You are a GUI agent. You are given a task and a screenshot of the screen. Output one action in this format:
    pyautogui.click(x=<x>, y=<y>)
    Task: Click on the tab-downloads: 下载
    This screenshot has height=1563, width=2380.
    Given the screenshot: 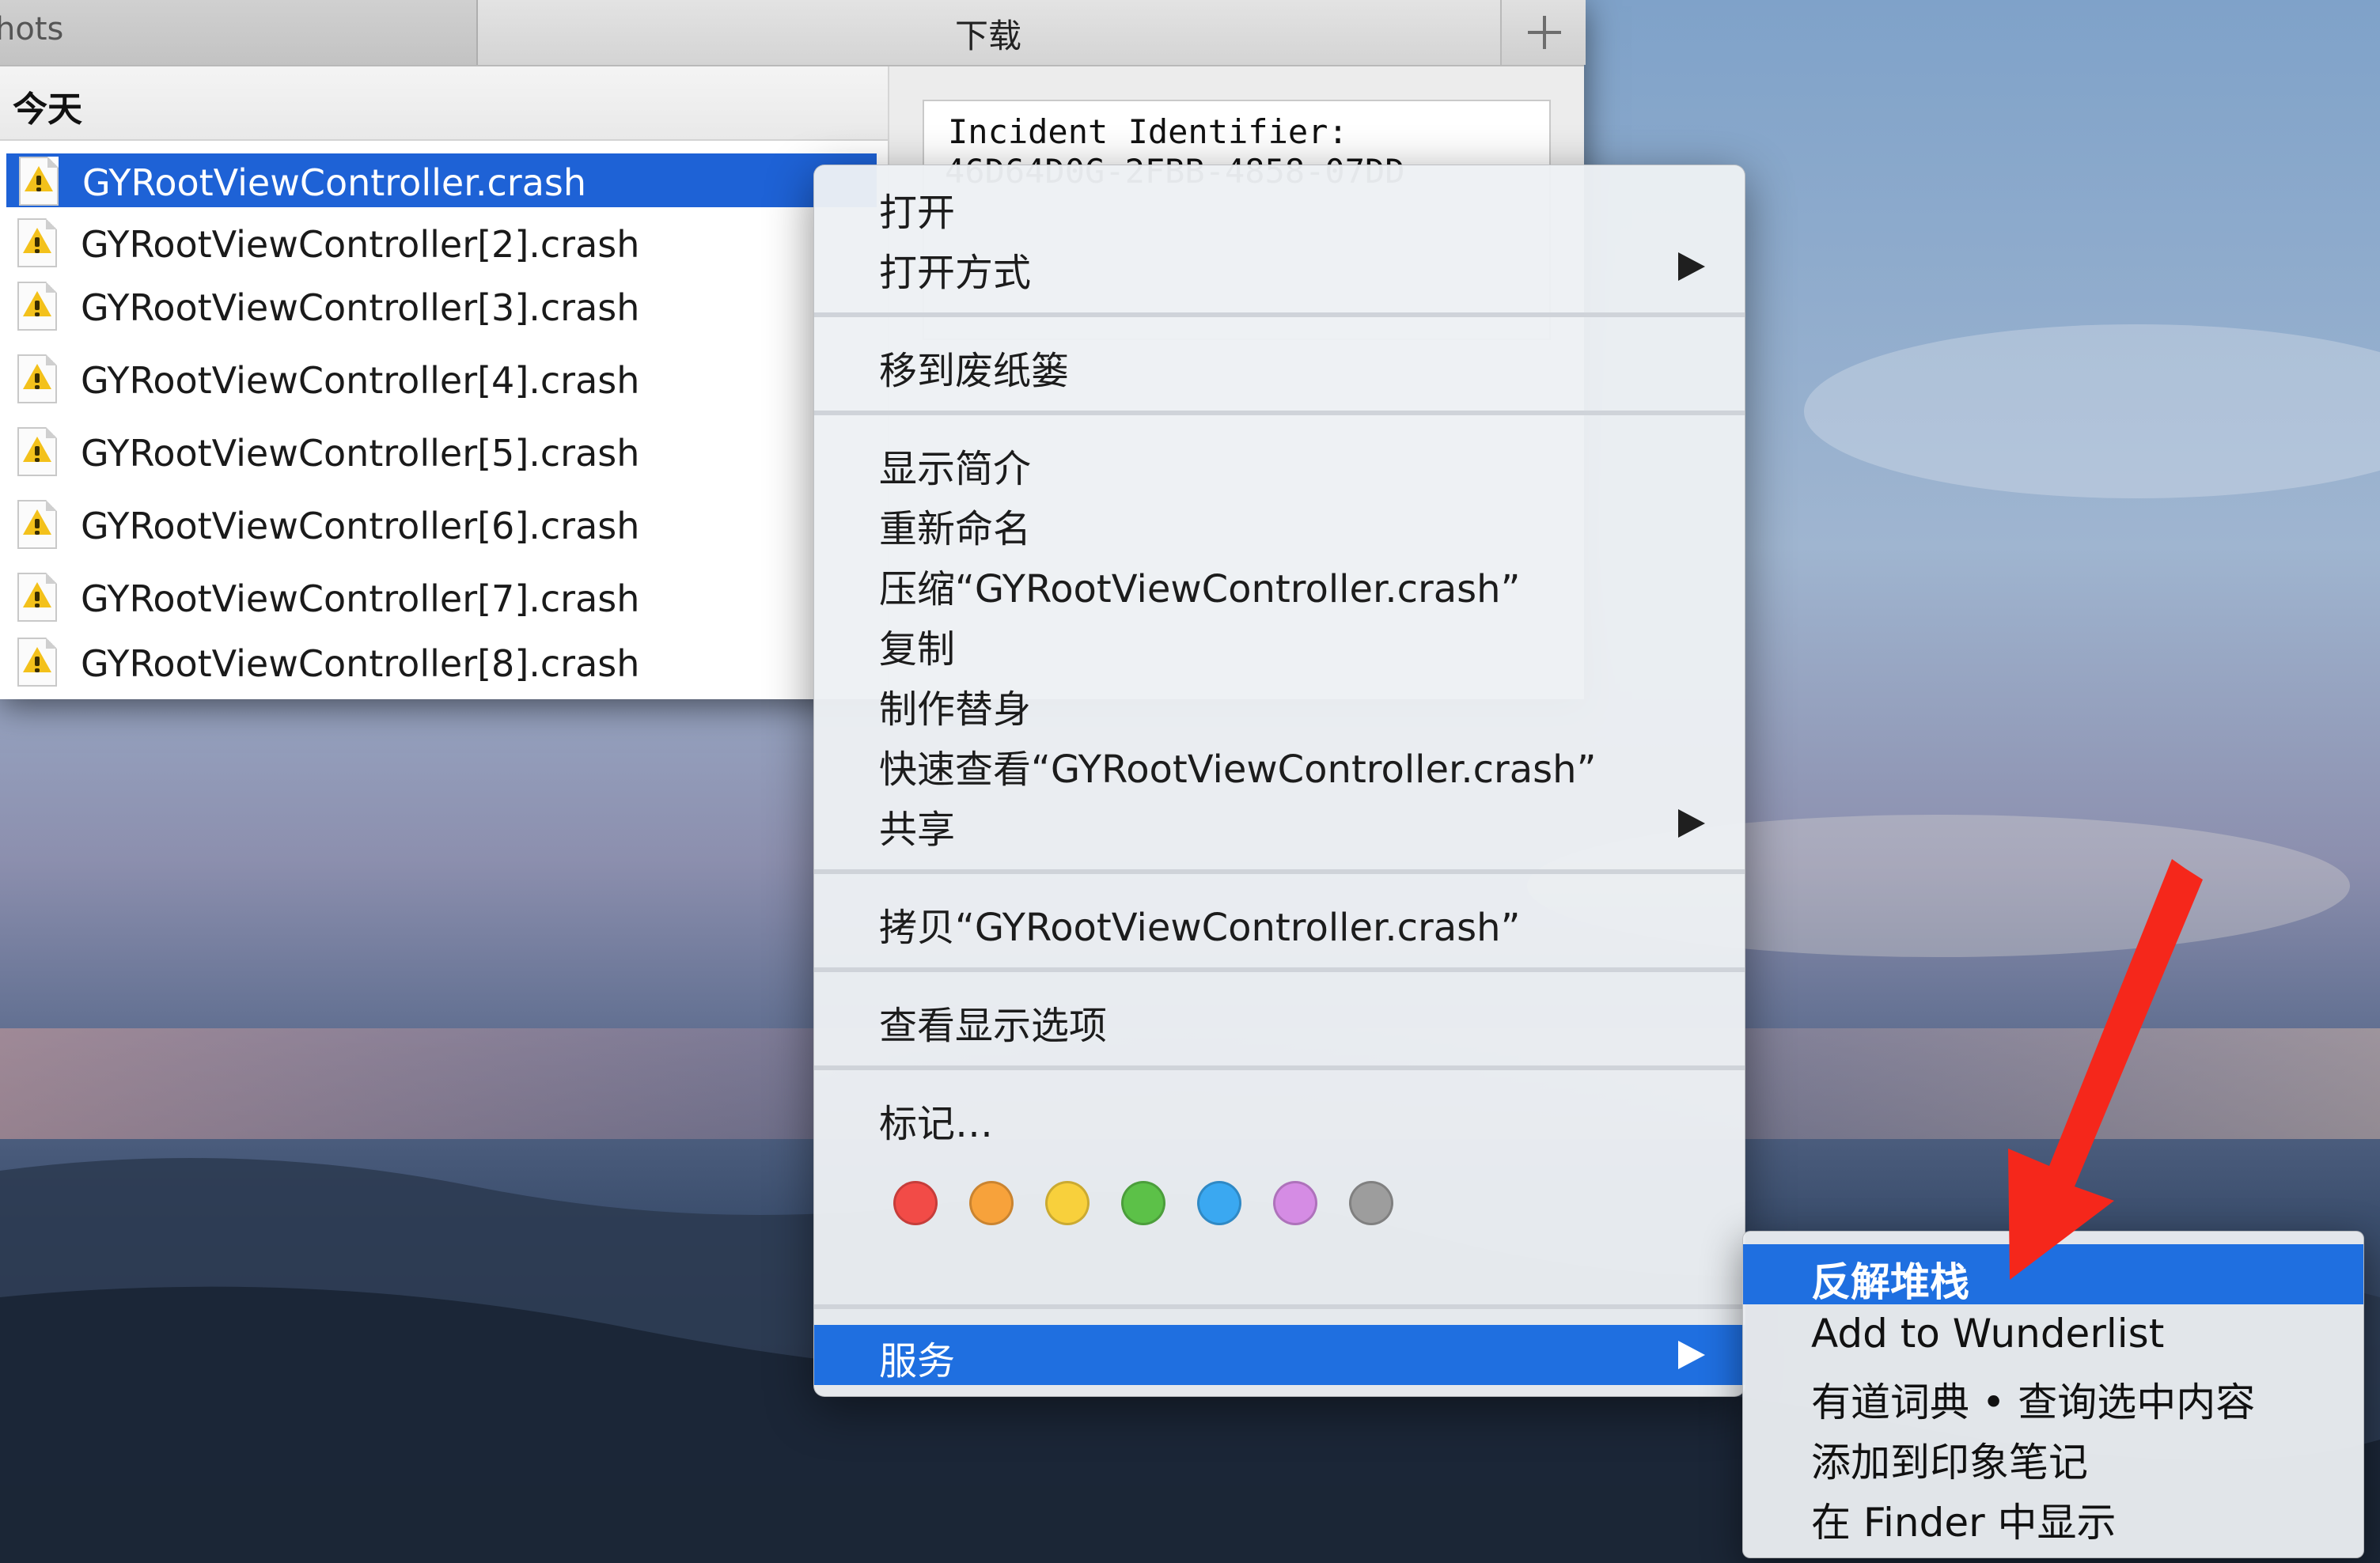 What is the action you would take?
    pyautogui.click(x=988, y=32)
    